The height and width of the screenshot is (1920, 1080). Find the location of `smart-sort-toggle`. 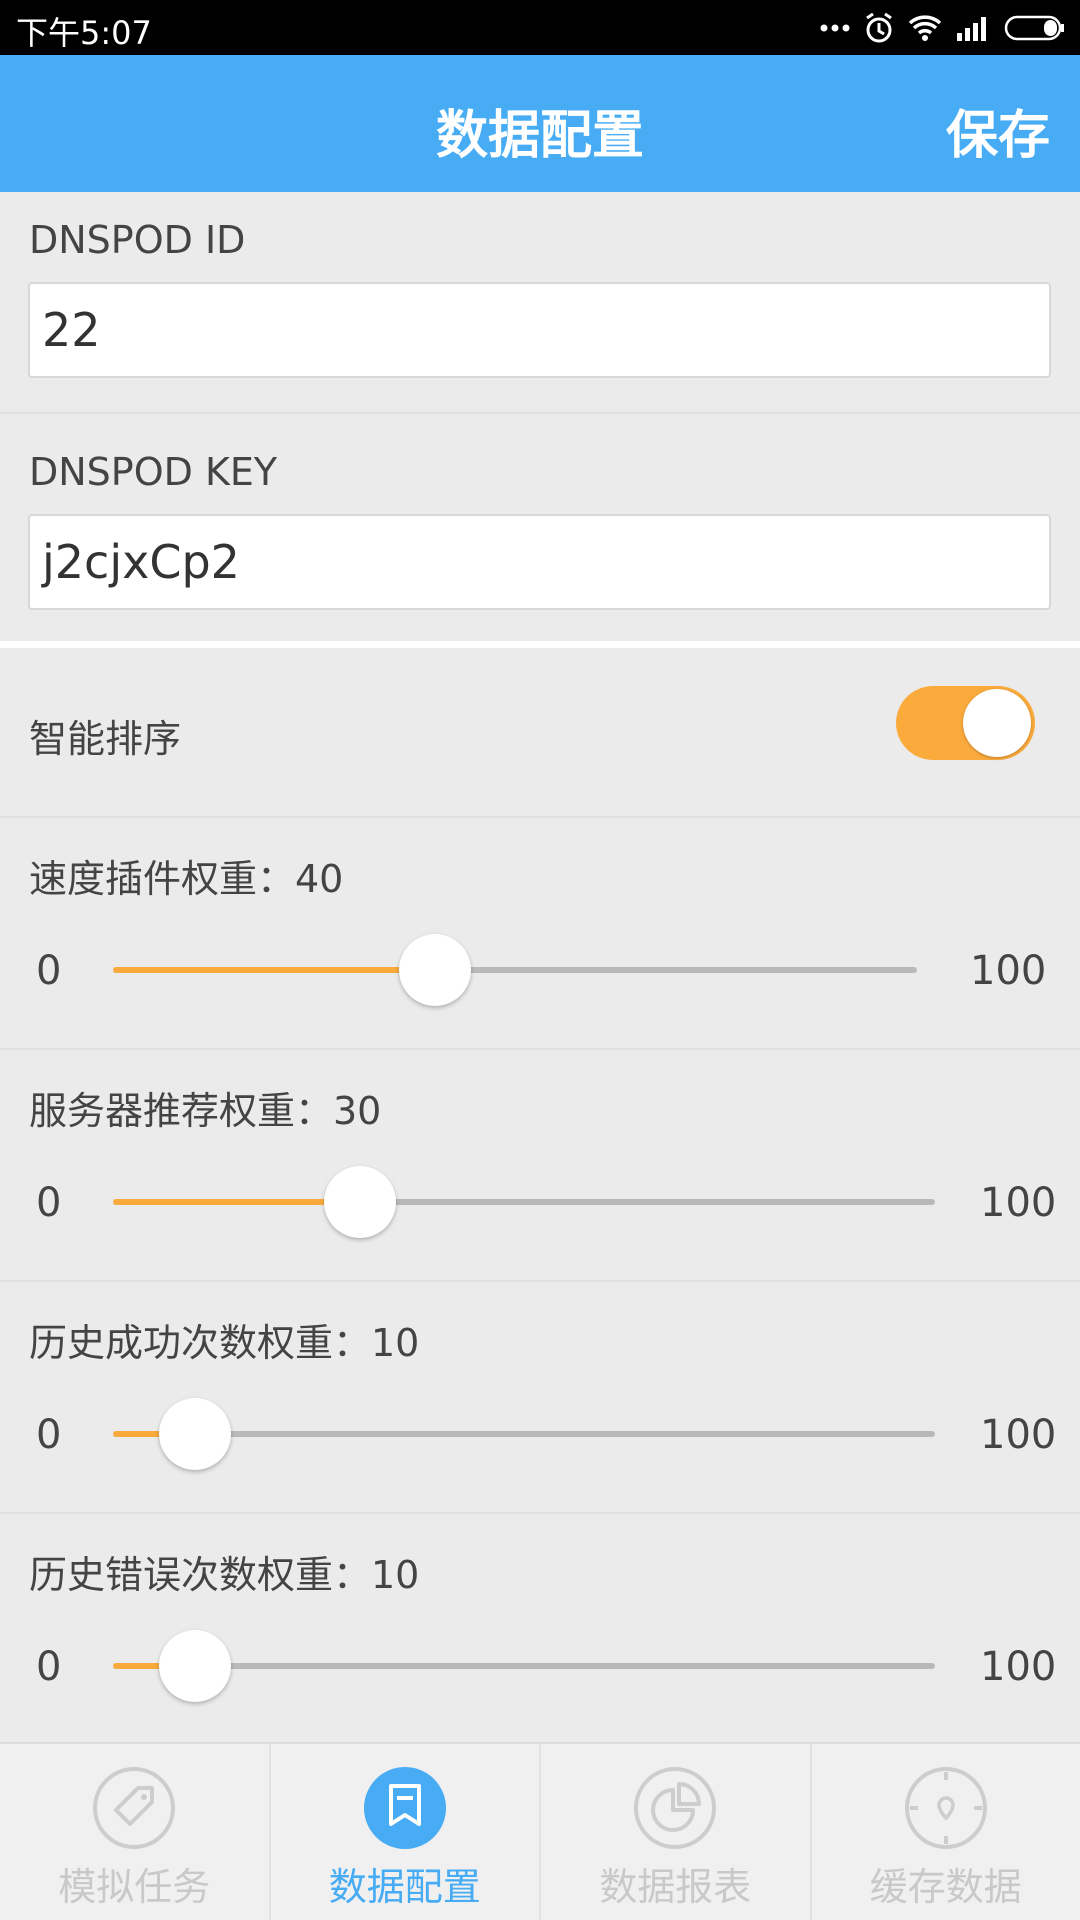

smart-sort-toggle is located at coordinates (965, 723).